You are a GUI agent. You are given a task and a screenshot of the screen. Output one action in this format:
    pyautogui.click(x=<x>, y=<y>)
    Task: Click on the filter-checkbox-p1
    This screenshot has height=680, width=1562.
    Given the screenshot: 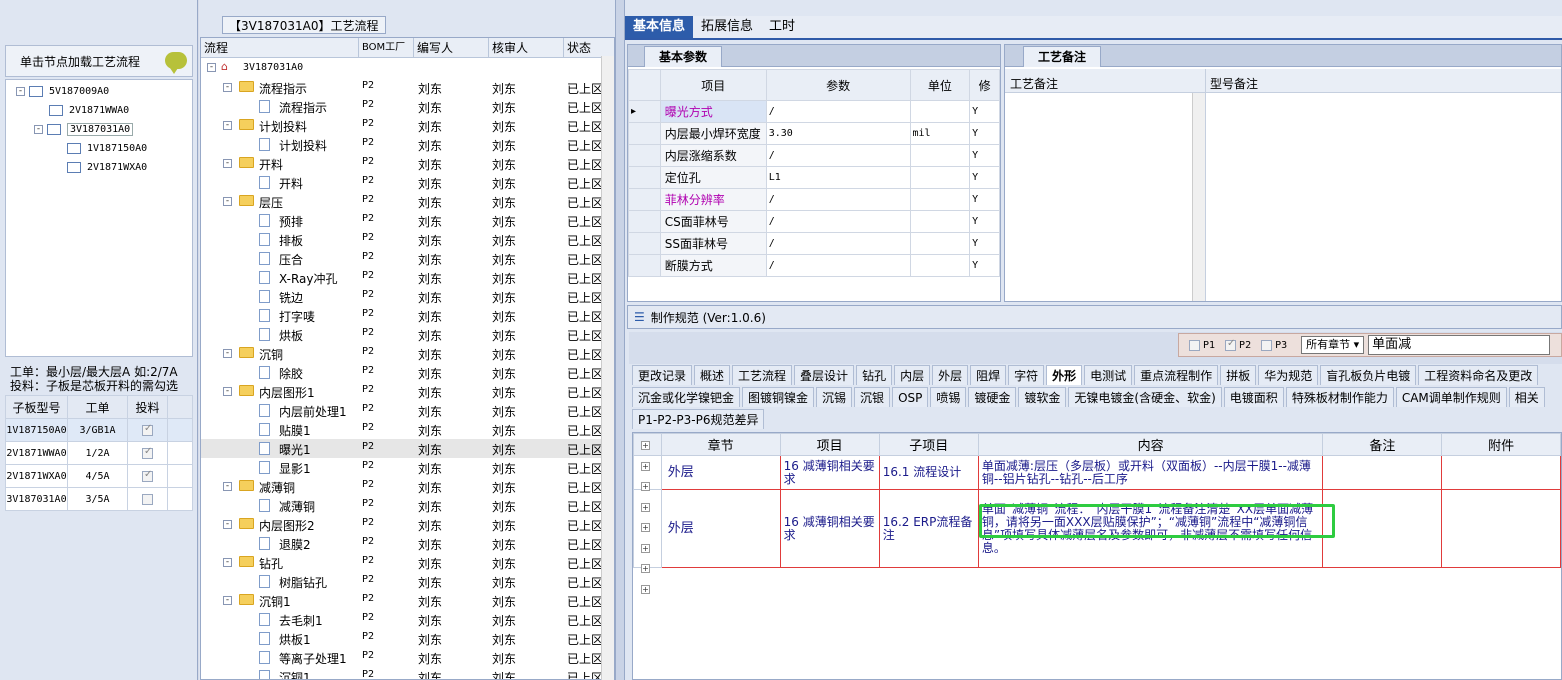 What is the action you would take?
    pyautogui.click(x=1194, y=345)
    